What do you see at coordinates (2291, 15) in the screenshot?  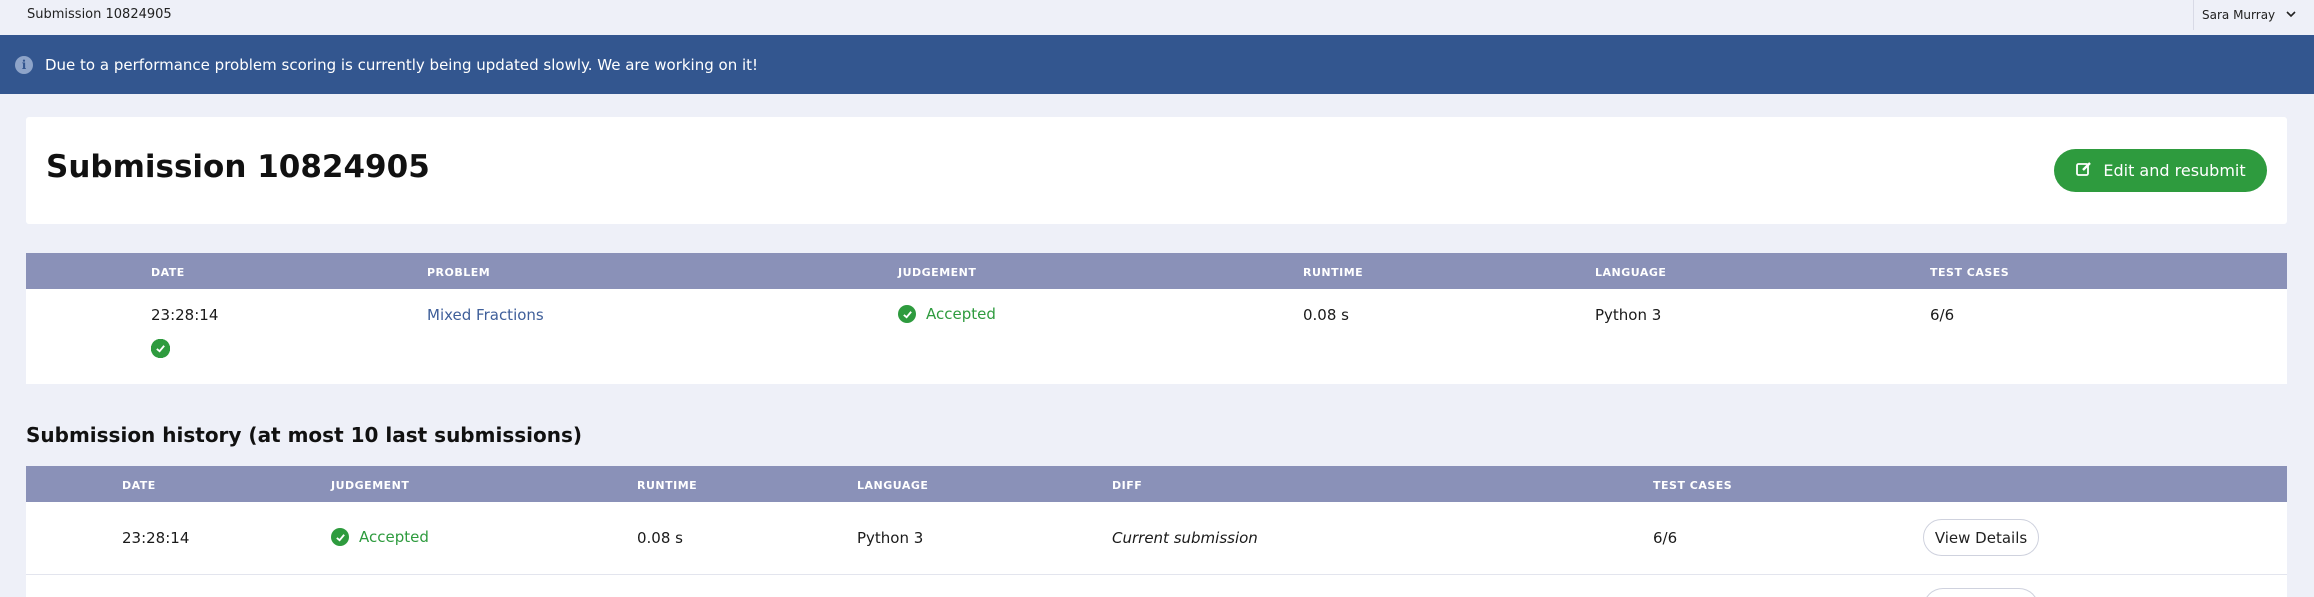 I see `chevron-down-icon` at bounding box center [2291, 15].